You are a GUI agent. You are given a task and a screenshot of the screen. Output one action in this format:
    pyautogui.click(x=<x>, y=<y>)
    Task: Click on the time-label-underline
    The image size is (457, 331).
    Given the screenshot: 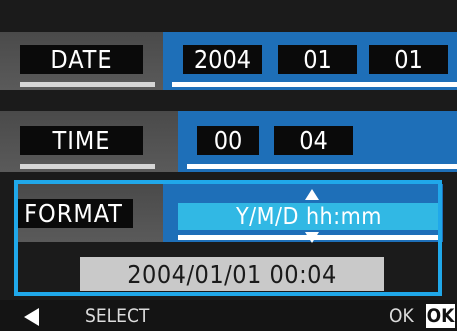 What is the action you would take?
    pyautogui.click(x=87, y=166)
    